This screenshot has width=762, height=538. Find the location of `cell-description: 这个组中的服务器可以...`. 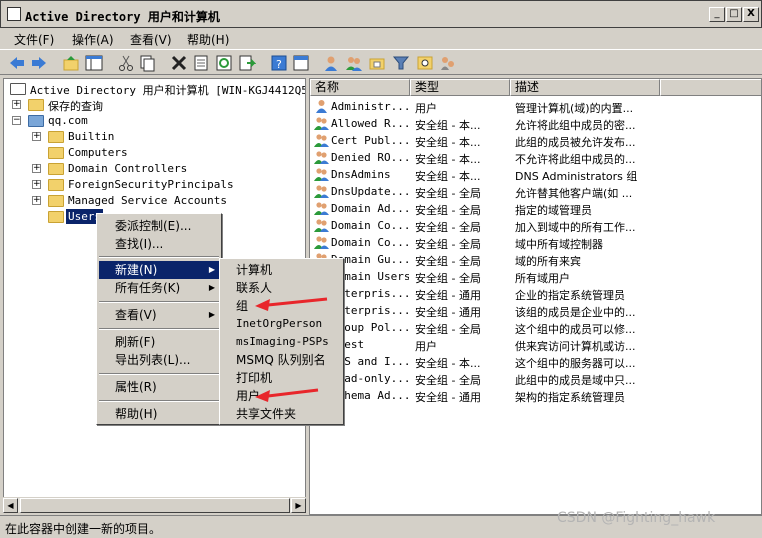

cell-description: 这个组中的服务器可以... is located at coordinates (575, 363).